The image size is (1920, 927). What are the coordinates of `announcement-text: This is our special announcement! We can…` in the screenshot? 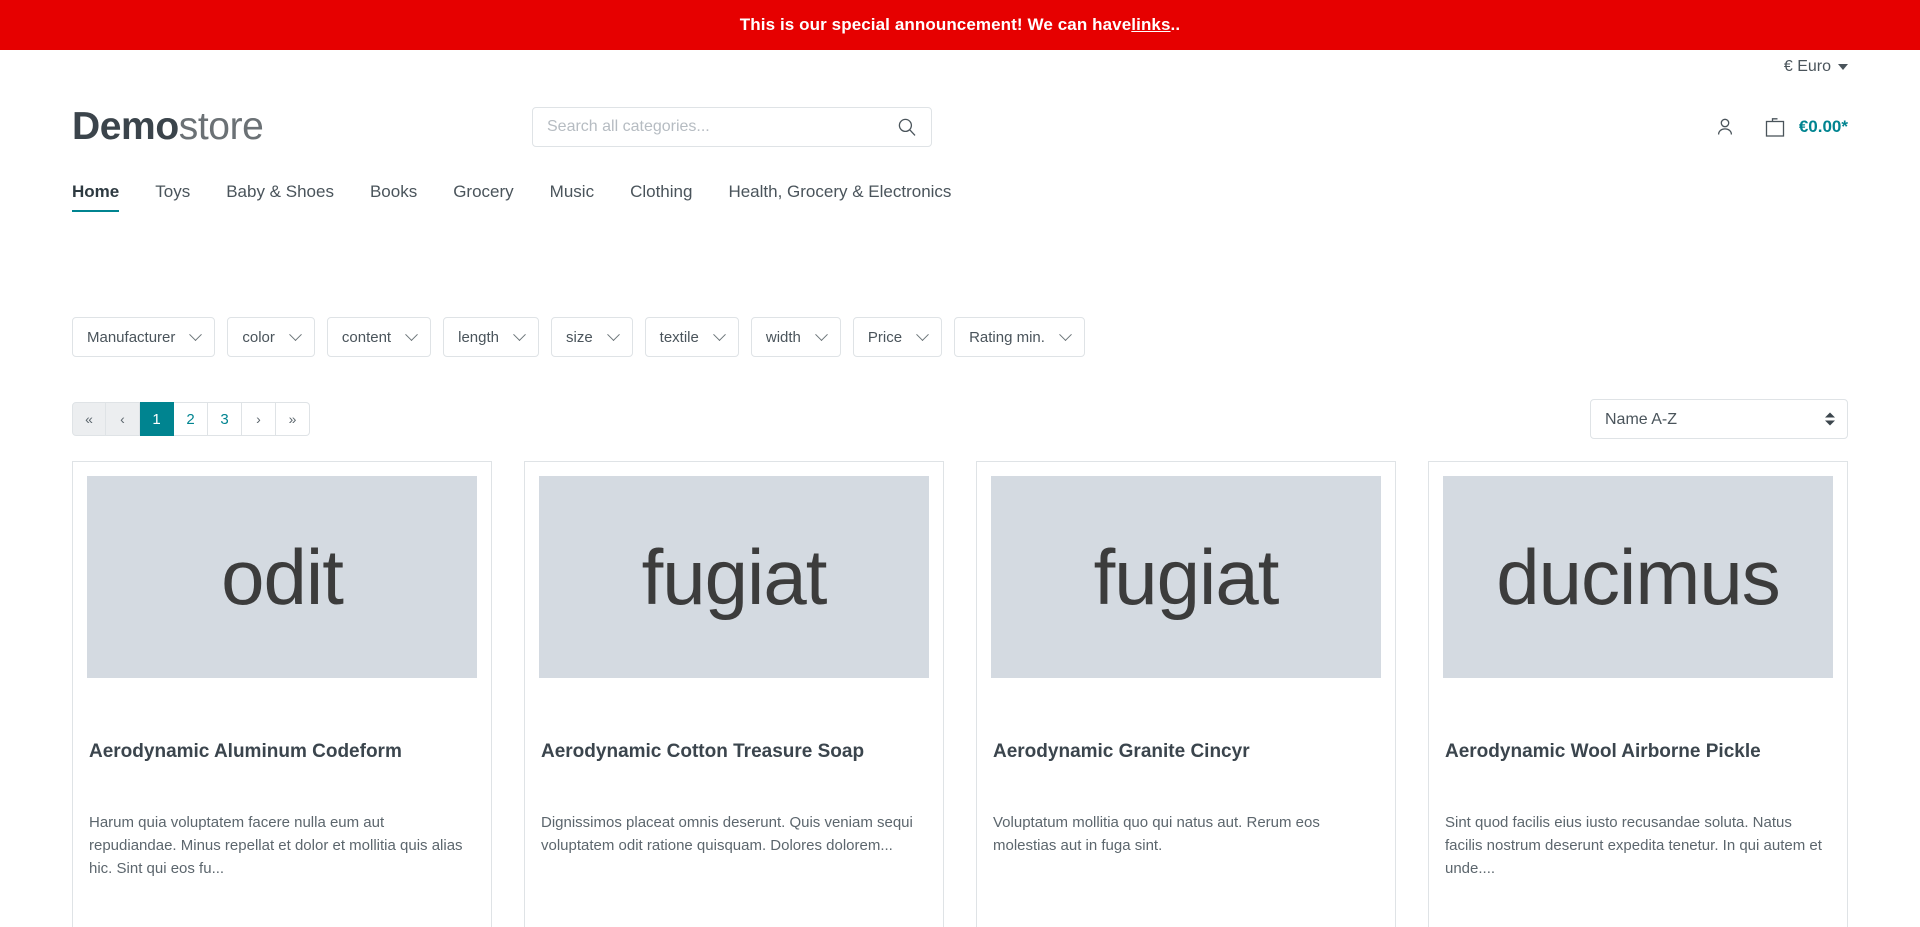 It's located at (935, 24).